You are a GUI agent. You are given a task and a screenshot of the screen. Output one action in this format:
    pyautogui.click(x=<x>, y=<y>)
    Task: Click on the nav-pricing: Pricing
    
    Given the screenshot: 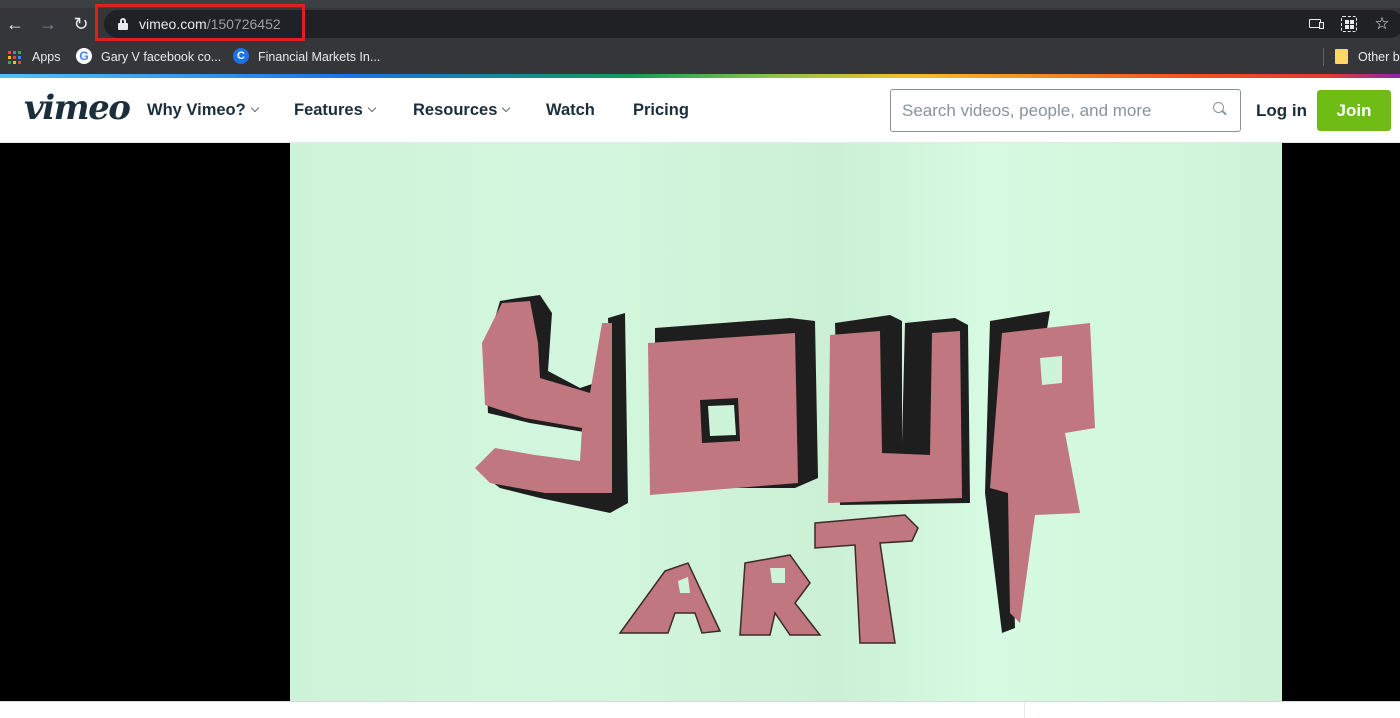 What is the action you would take?
    pyautogui.click(x=661, y=110)
    